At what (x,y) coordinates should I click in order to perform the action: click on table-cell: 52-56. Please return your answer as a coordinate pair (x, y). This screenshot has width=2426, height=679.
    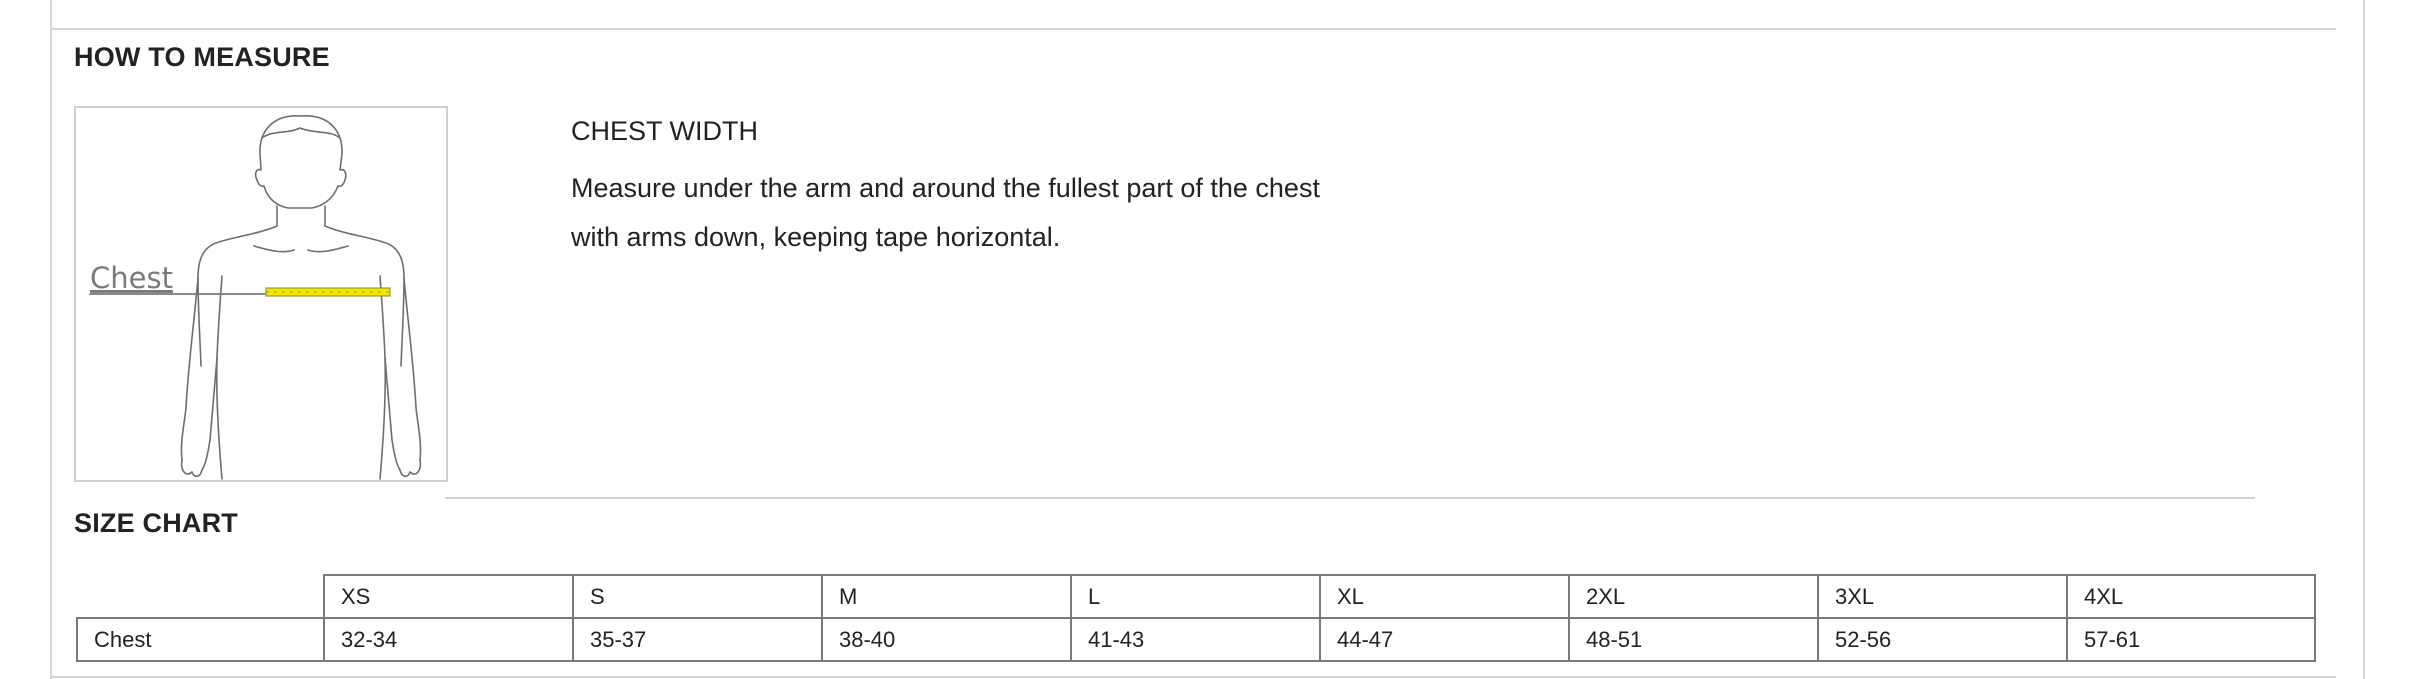
    Looking at the image, I should click on (1942, 639).